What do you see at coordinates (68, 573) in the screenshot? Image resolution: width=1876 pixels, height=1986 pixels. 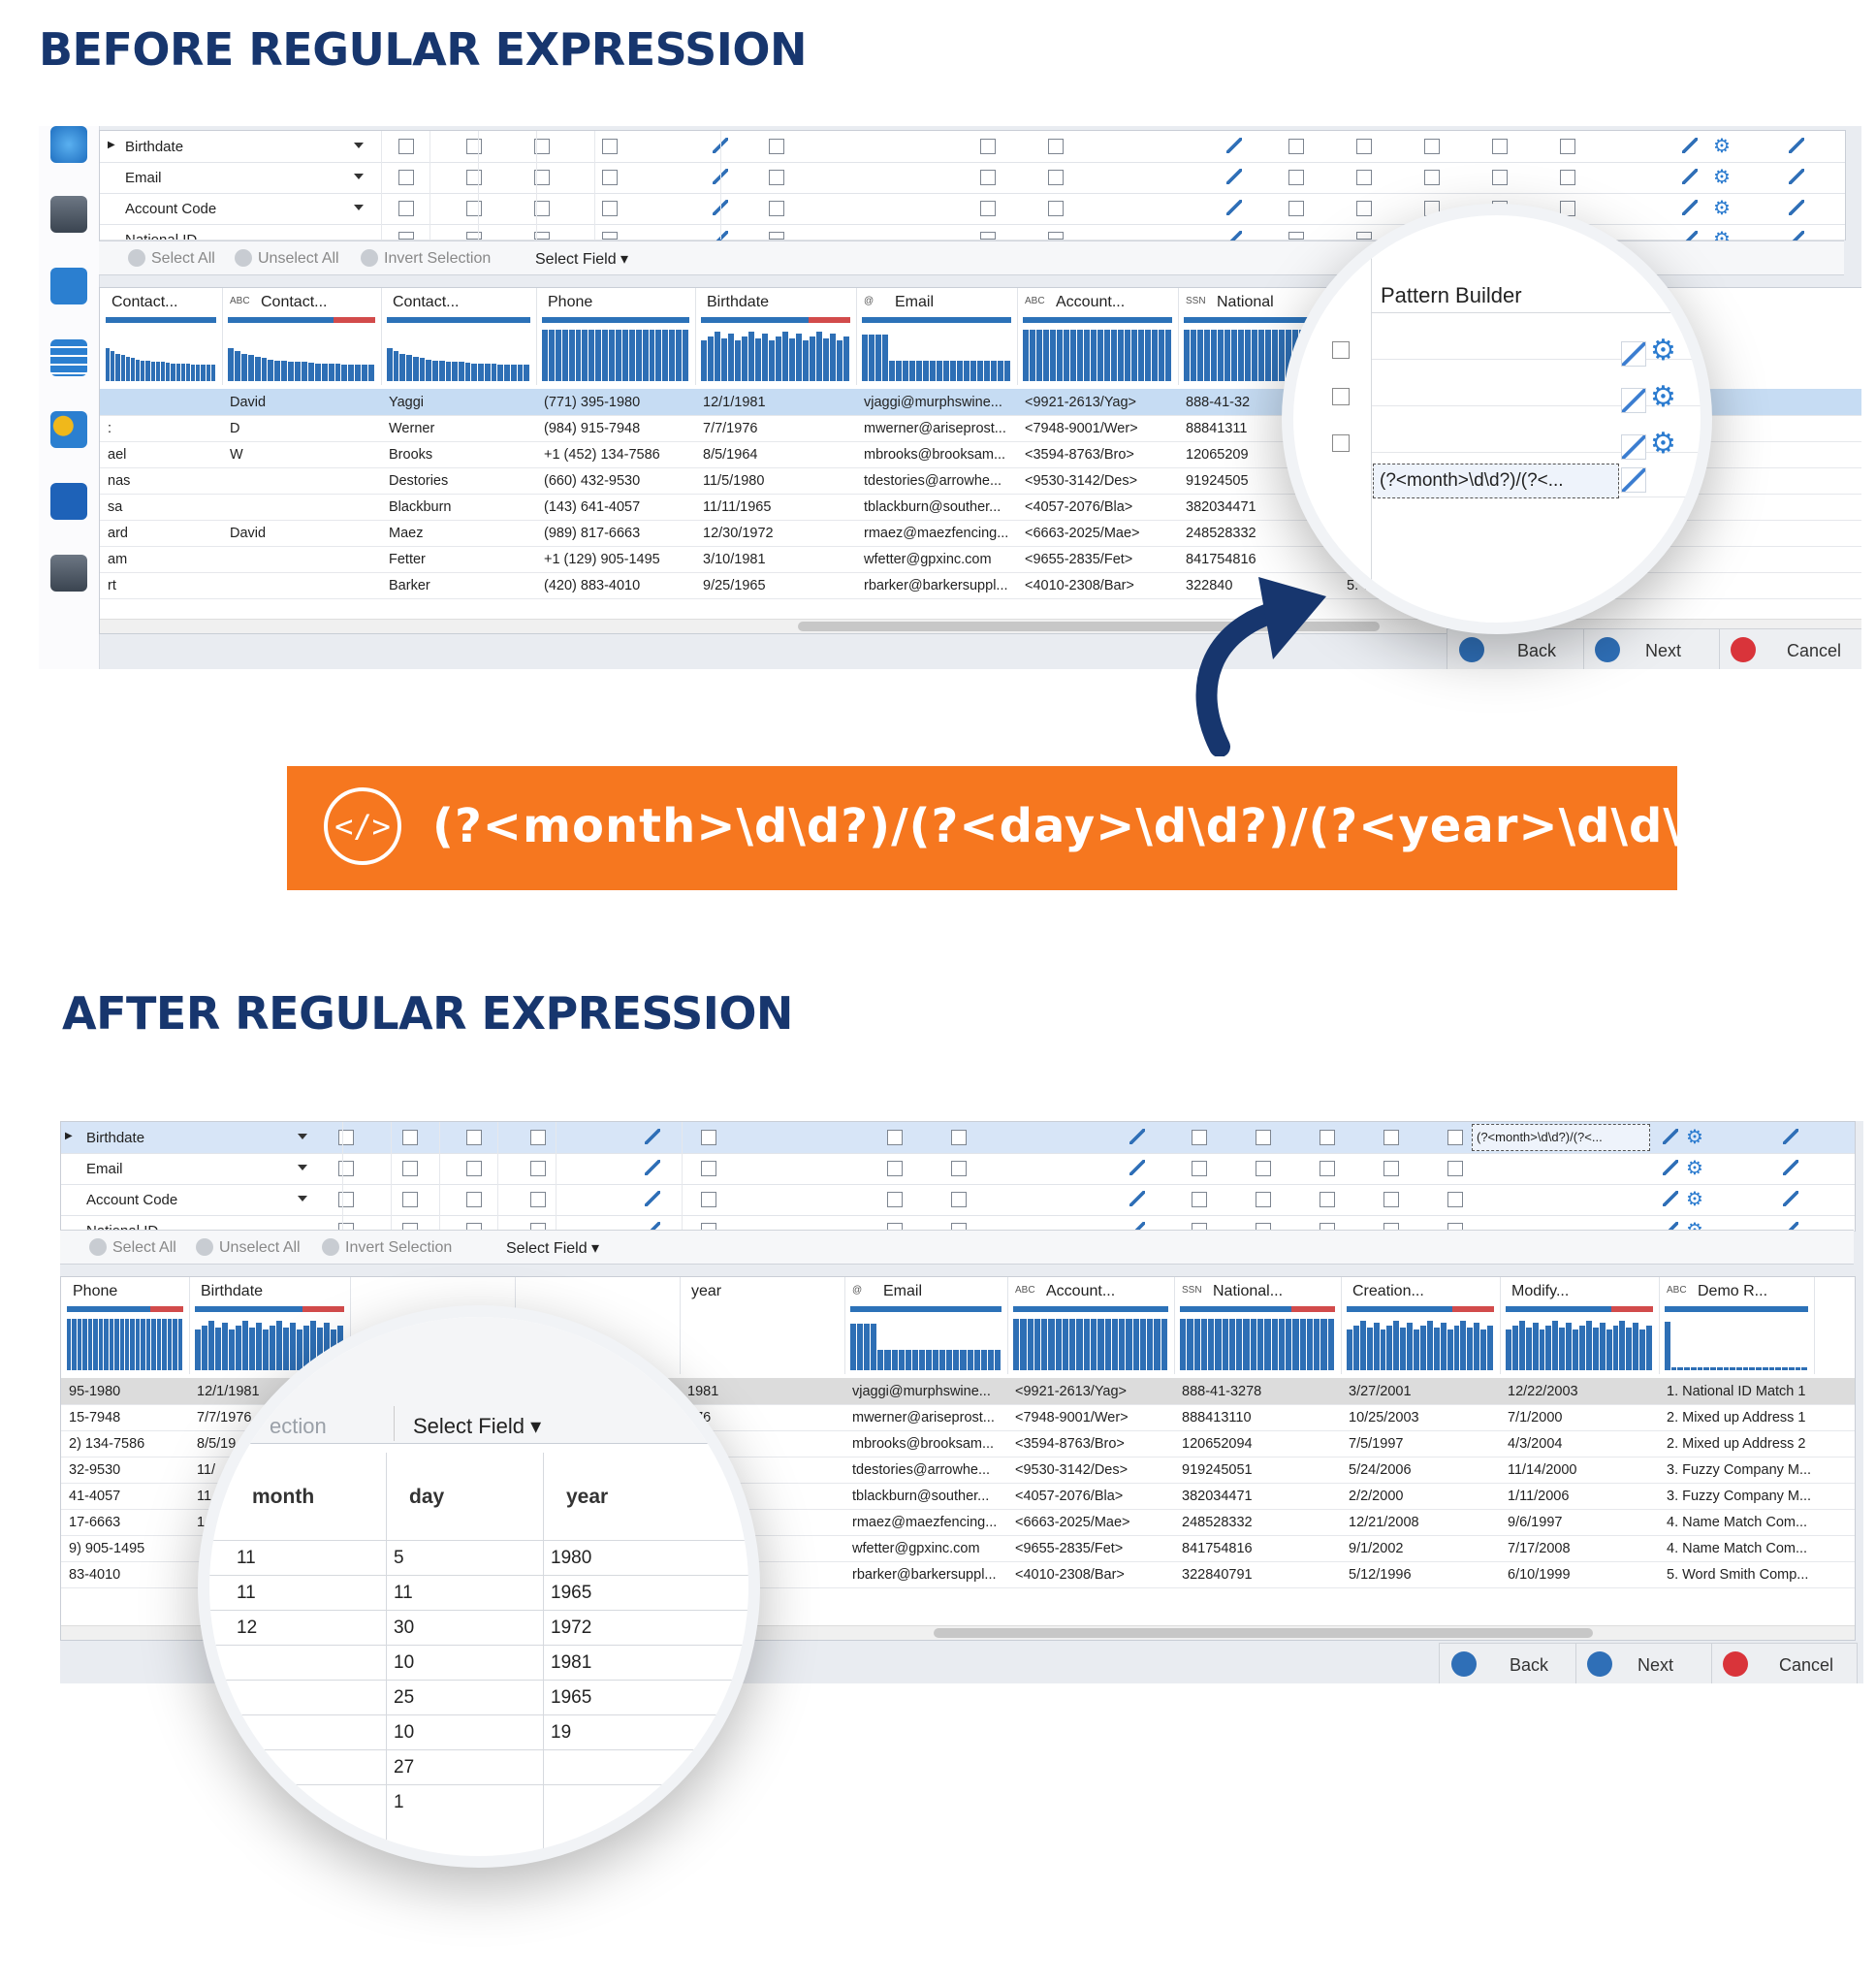 I see `database-export-icon` at bounding box center [68, 573].